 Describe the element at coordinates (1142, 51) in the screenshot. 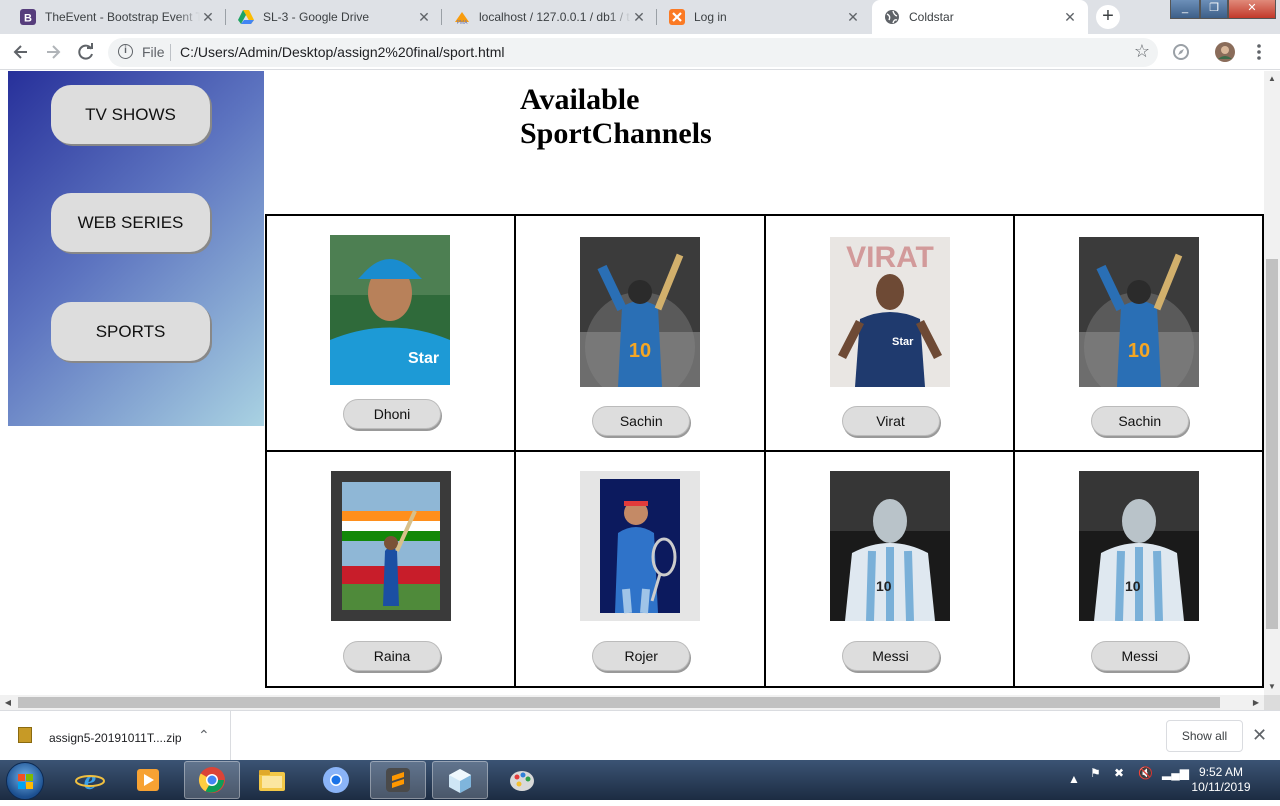

I see `bookmark-star-icon: ☆` at that location.